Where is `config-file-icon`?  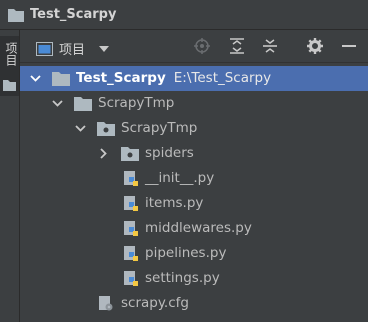
config-file-icon is located at coordinates (106, 303).